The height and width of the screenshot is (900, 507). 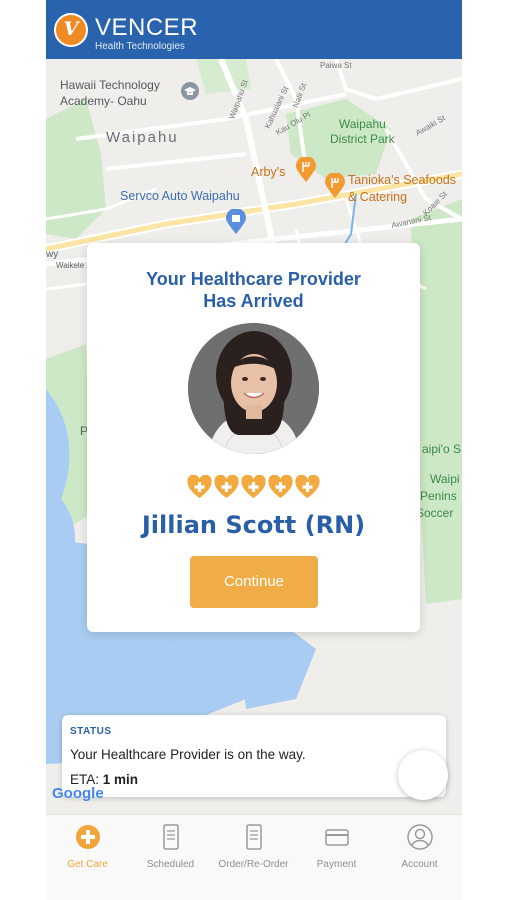 What do you see at coordinates (253, 864) in the screenshot?
I see `tab-label: Order/Re-Order` at bounding box center [253, 864].